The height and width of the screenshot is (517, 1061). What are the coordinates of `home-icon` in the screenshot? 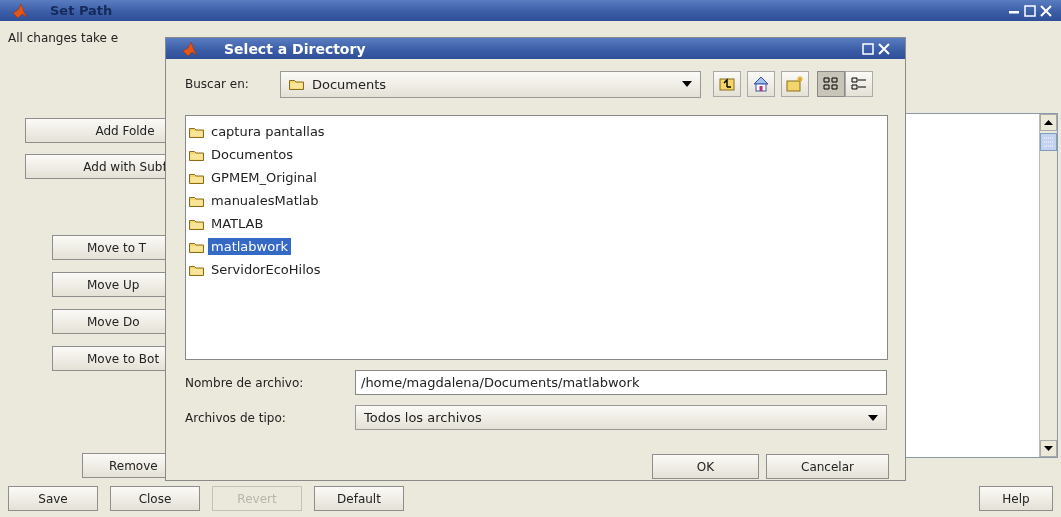 It's located at (761, 84).